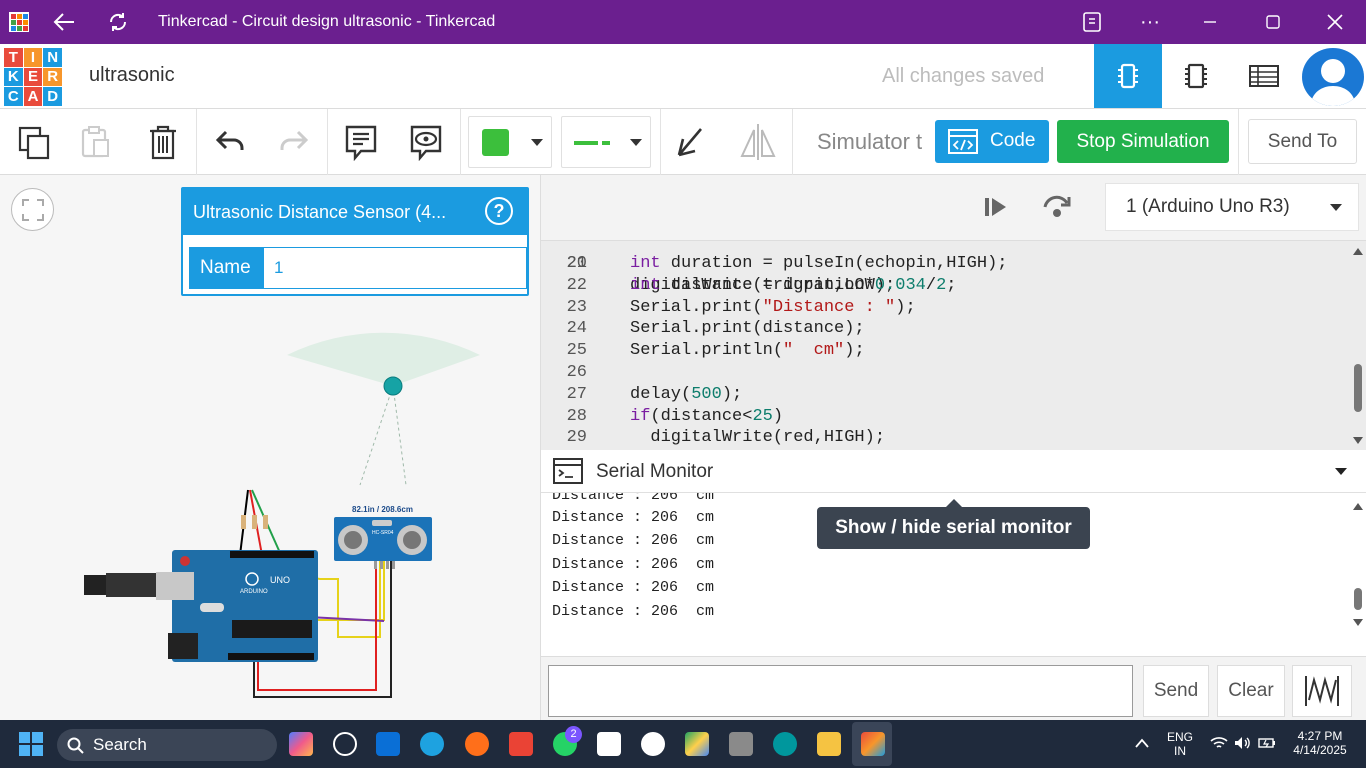  What do you see at coordinates (388, 744) in the screenshot?
I see `store-icon` at bounding box center [388, 744].